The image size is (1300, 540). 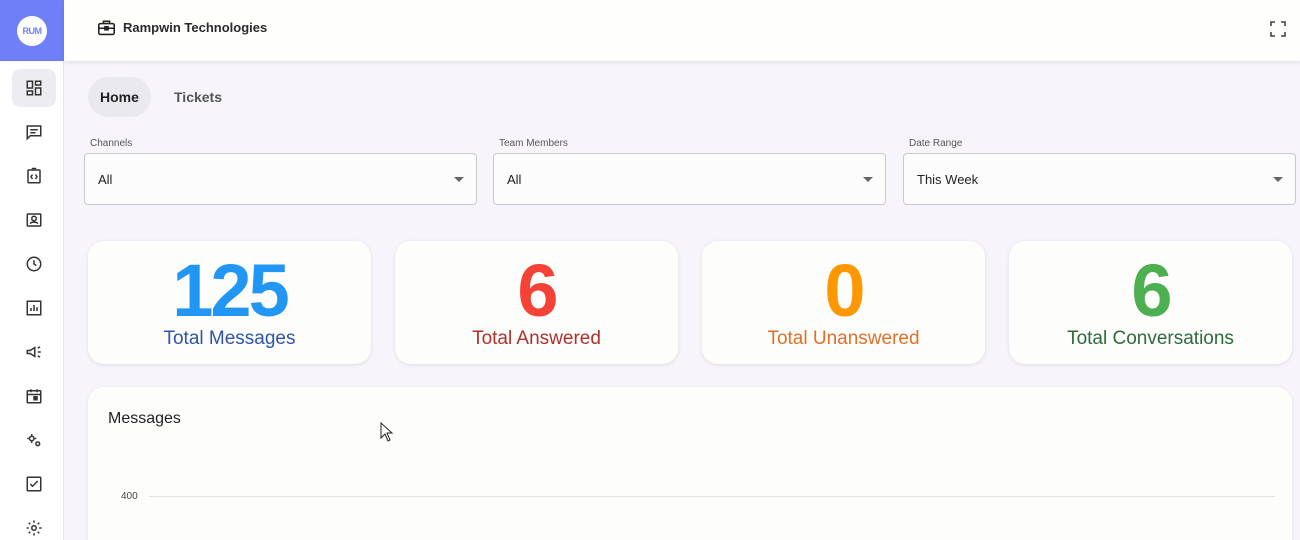 I want to click on stat-card-total-conversations: 6 Total Conversations, so click(x=1150, y=302).